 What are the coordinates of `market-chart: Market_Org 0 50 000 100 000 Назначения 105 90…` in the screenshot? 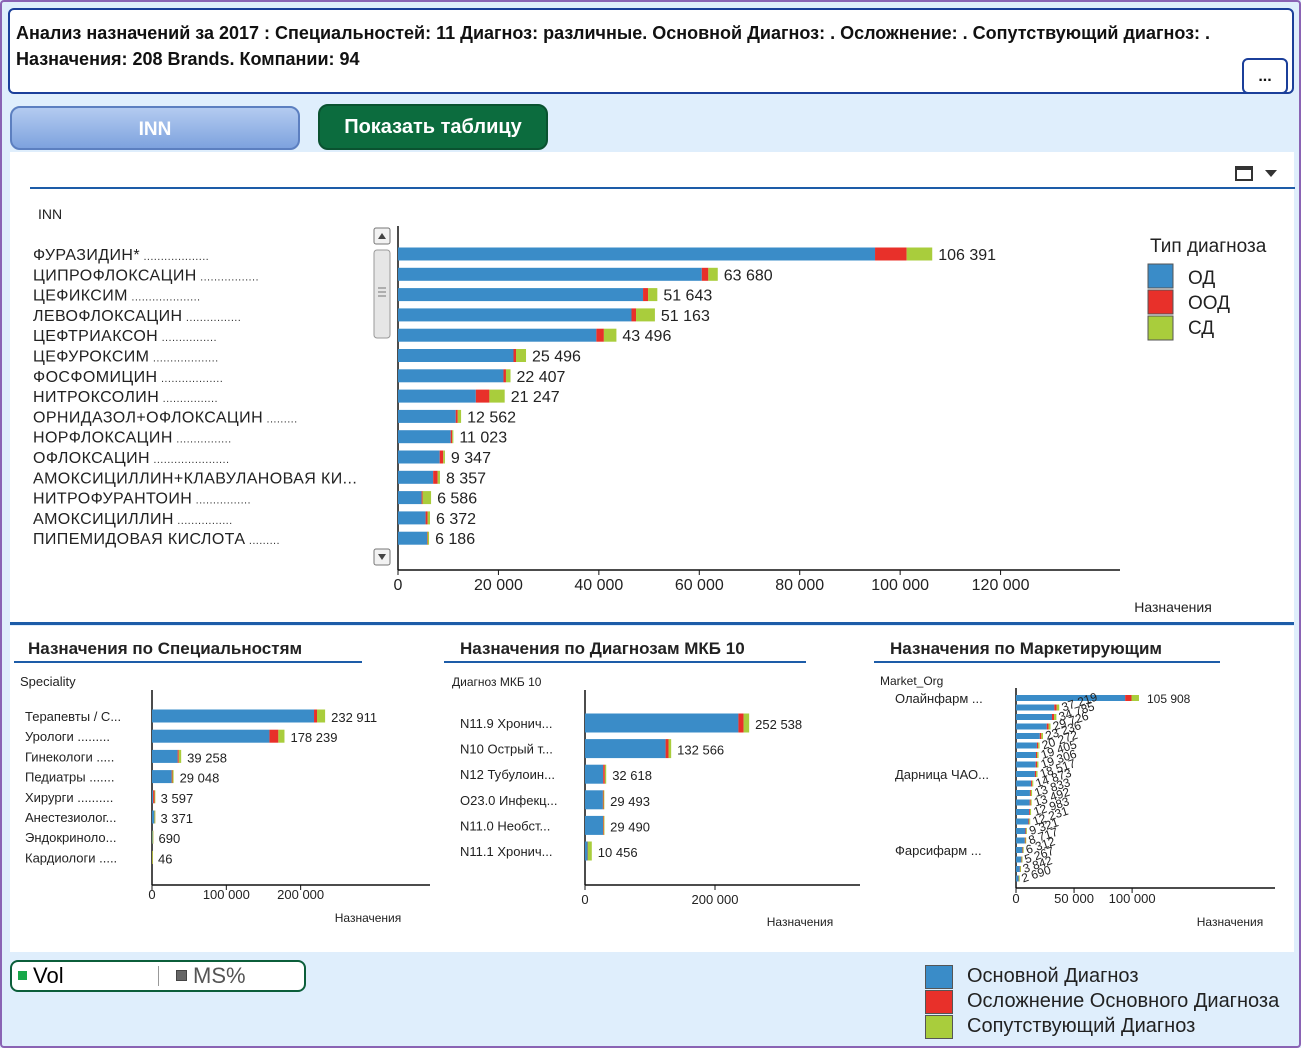 It's located at (1077, 801).